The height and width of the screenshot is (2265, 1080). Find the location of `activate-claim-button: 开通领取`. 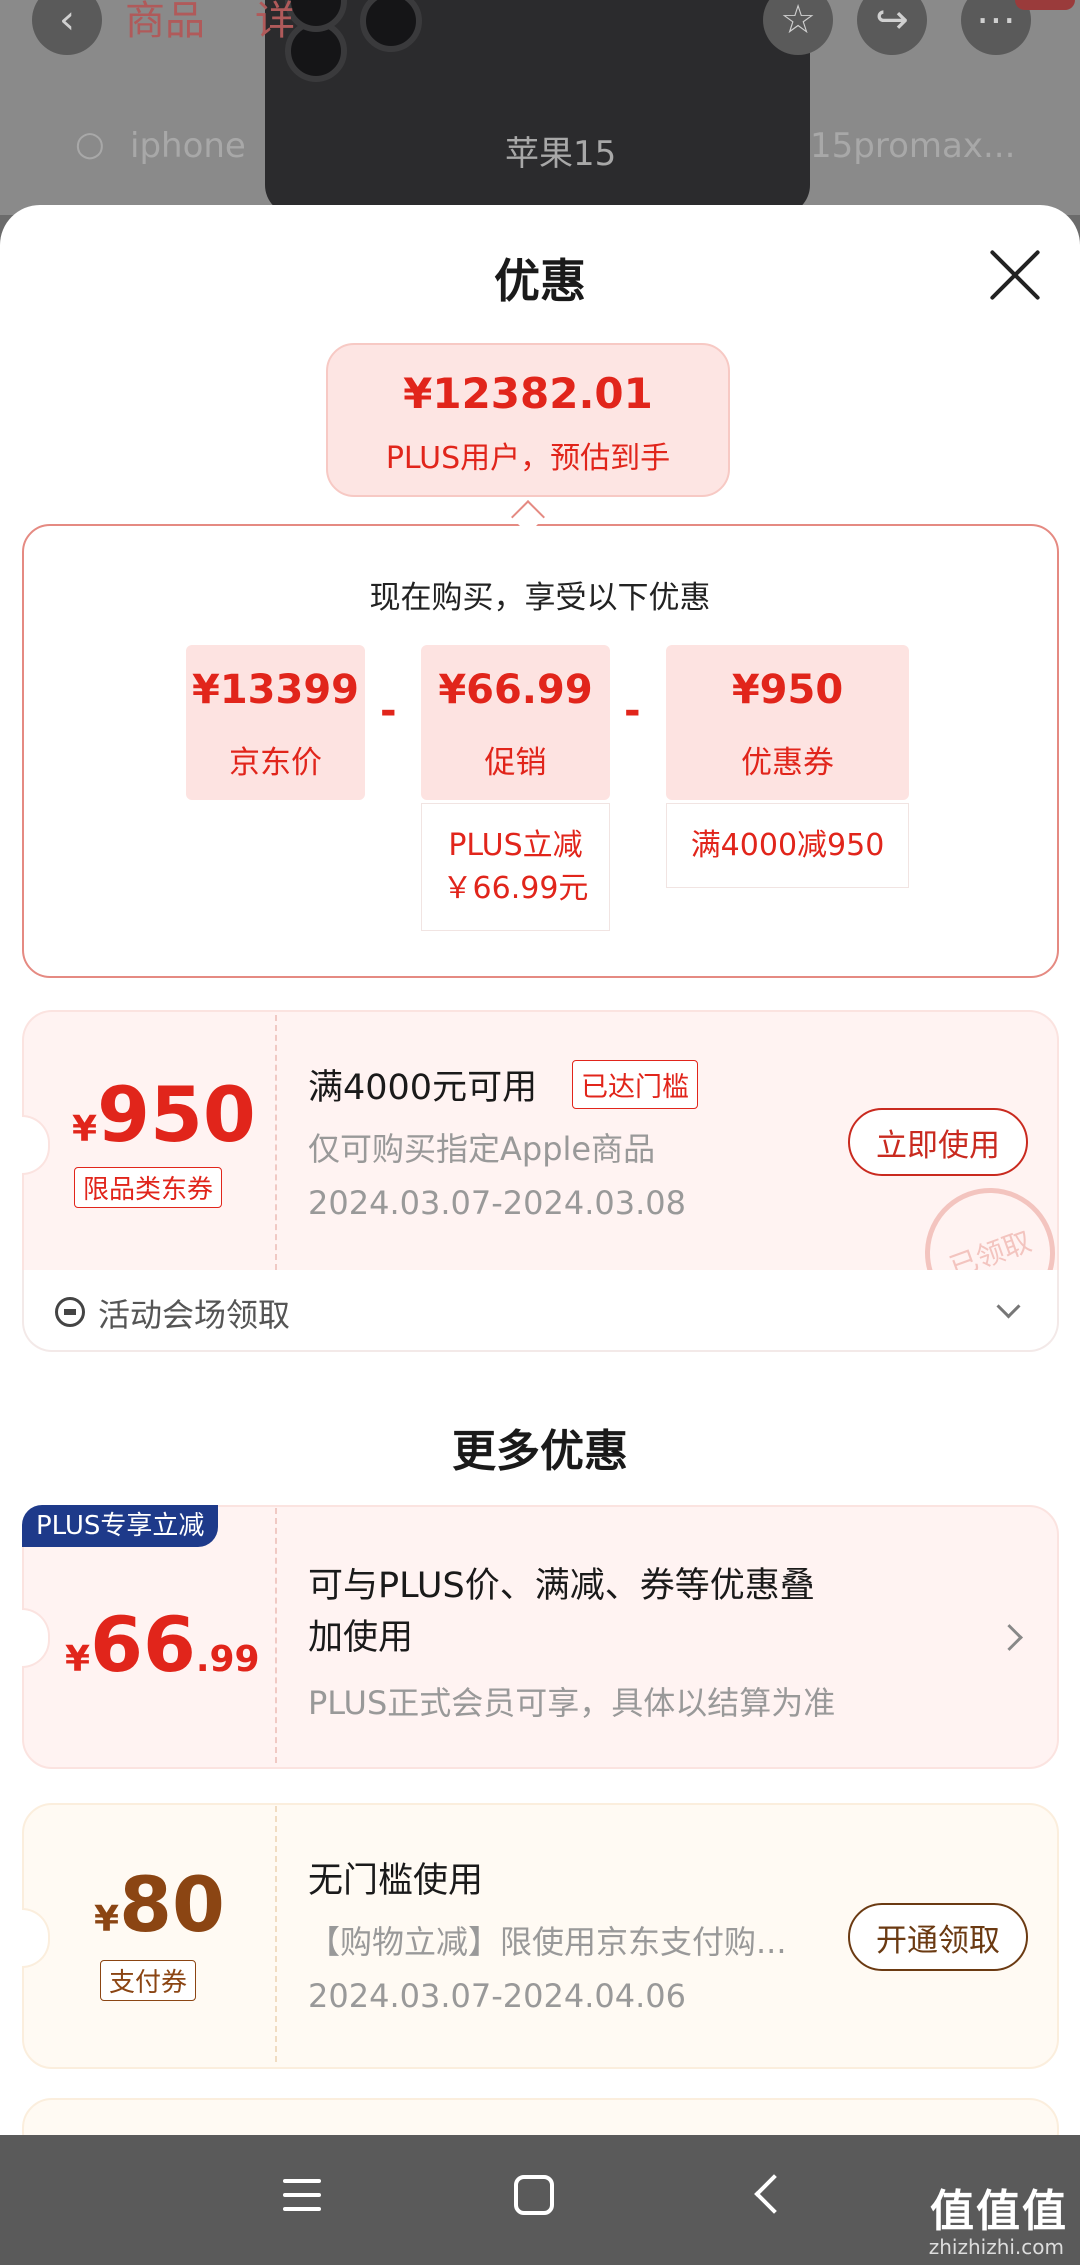

activate-claim-button: 开通领取 is located at coordinates (938, 1937).